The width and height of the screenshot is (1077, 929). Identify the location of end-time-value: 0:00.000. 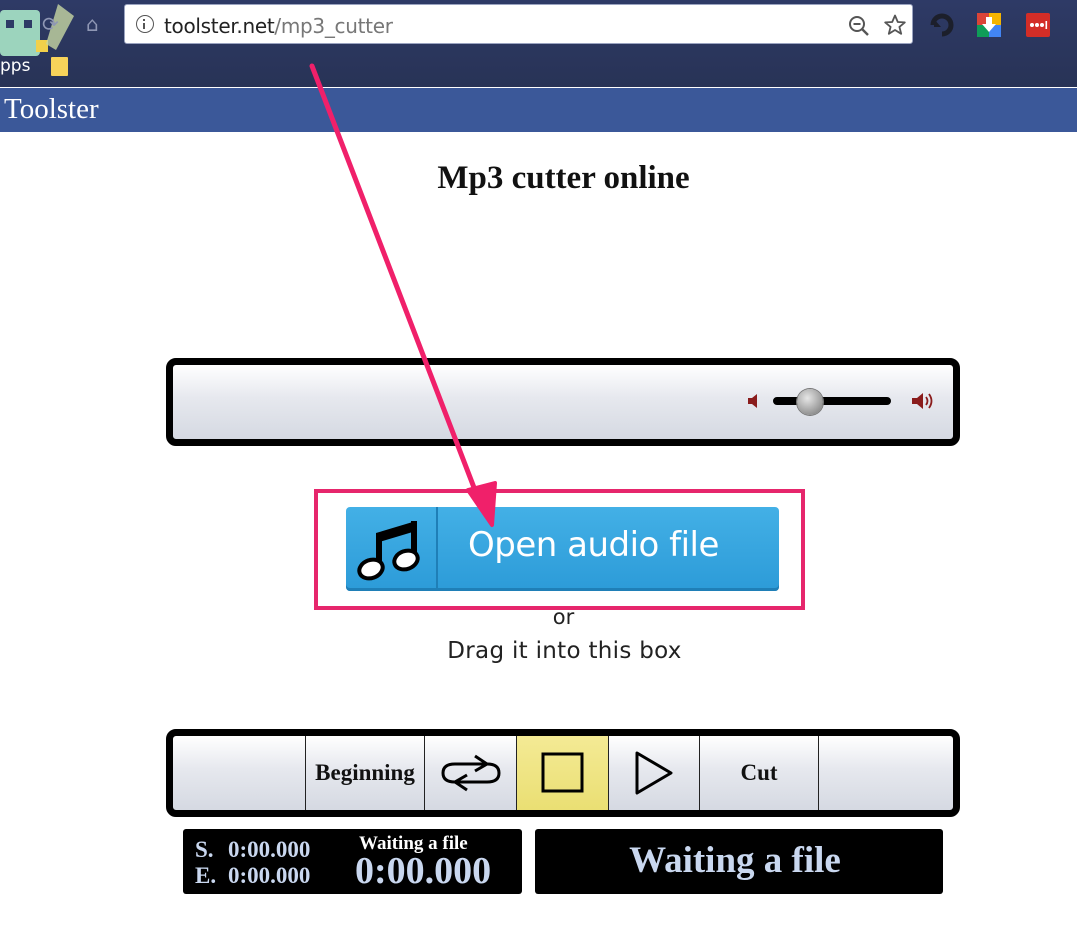
(269, 875).